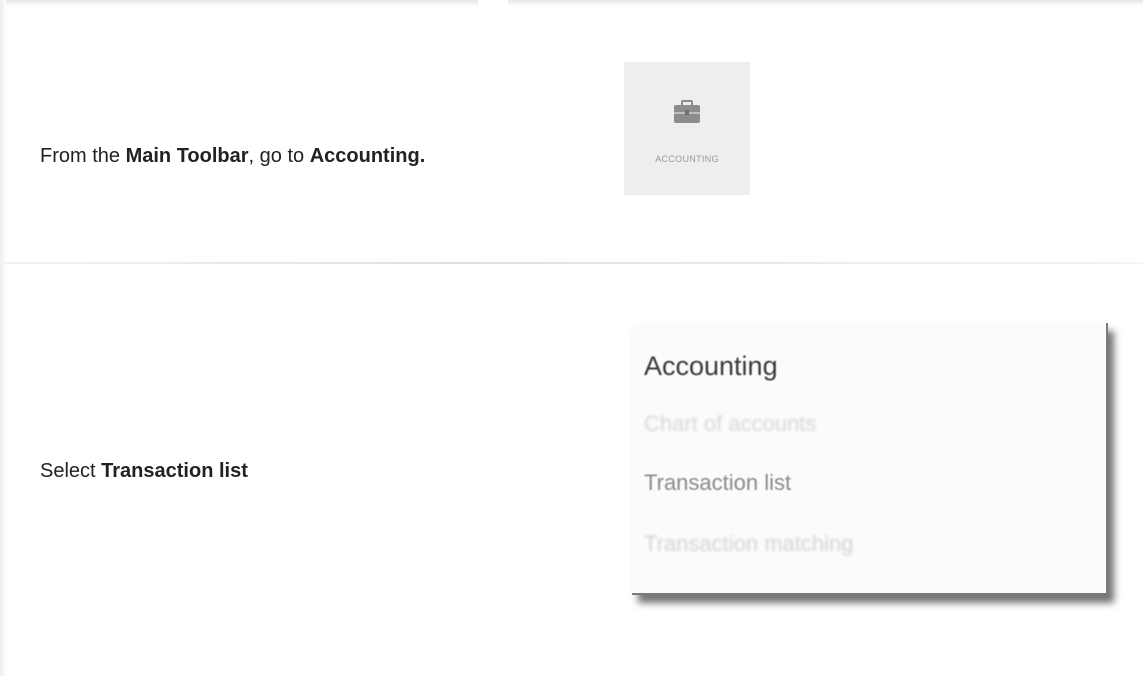 Image resolution: width=1143 pixels, height=676 pixels. Describe the element at coordinates (174, 471) in the screenshot. I see `step-2-bold-transaction-list: Transaction list` at that location.